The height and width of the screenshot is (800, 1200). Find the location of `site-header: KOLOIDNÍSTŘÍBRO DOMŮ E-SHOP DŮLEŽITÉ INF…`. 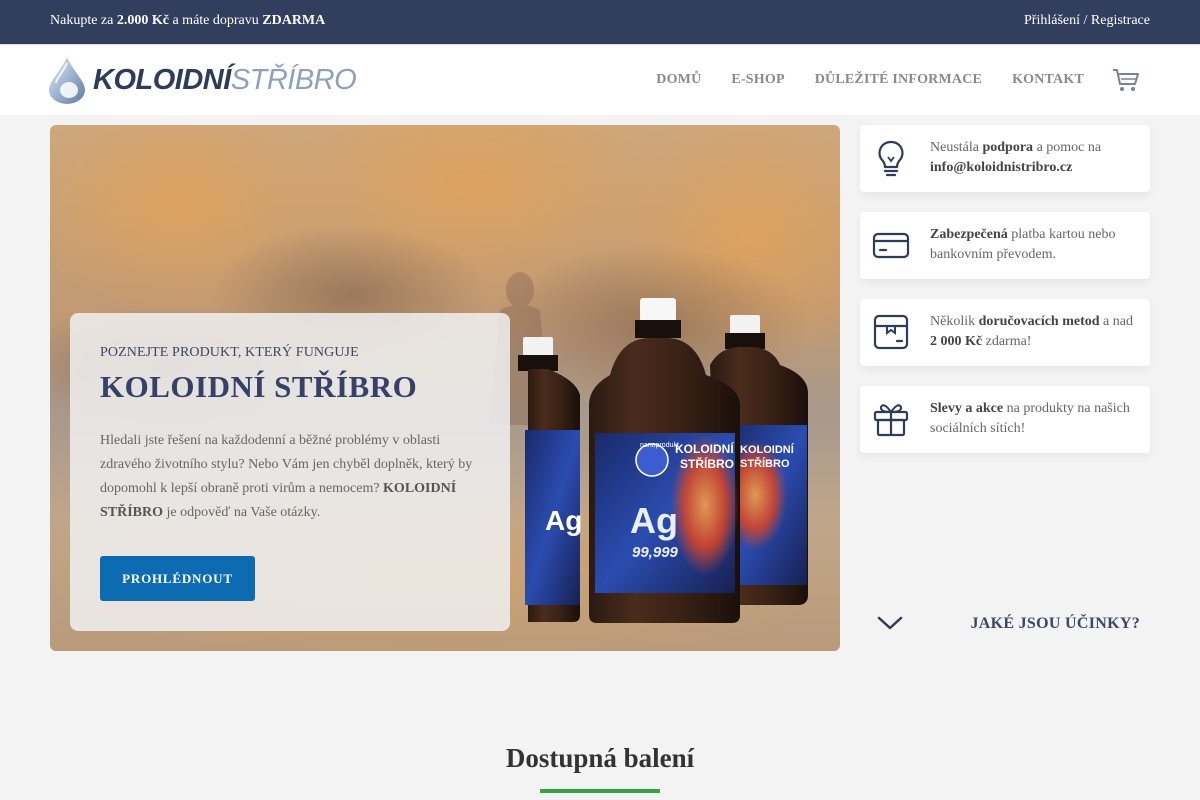

site-header: KOLOIDNÍSTŘÍBRO DOMŮ E-SHOP DŮLEŽITÉ INF… is located at coordinates (600, 79).